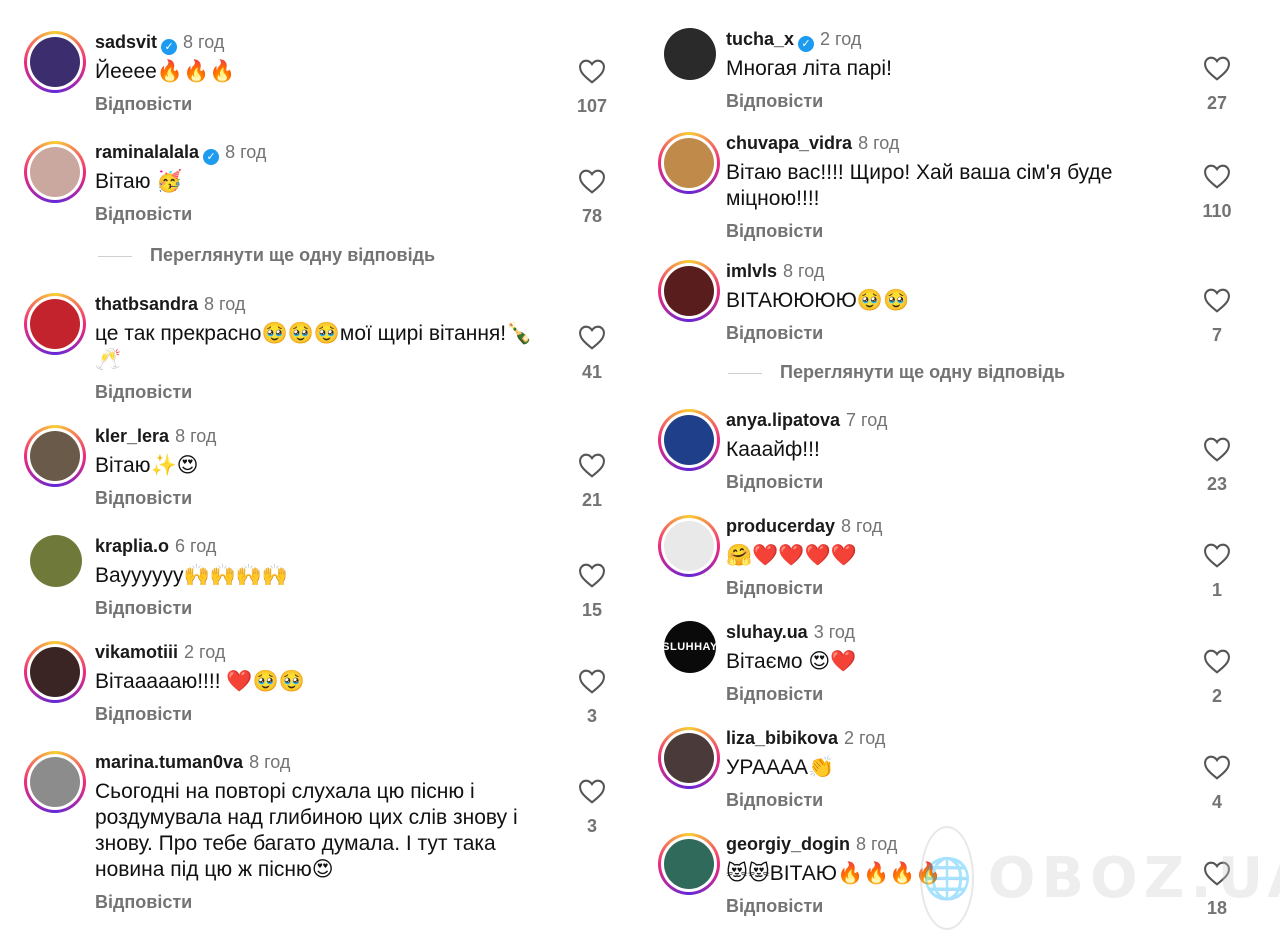 Image resolution: width=1280 pixels, height=949 pixels. I want to click on like-count: 7, so click(1216, 335).